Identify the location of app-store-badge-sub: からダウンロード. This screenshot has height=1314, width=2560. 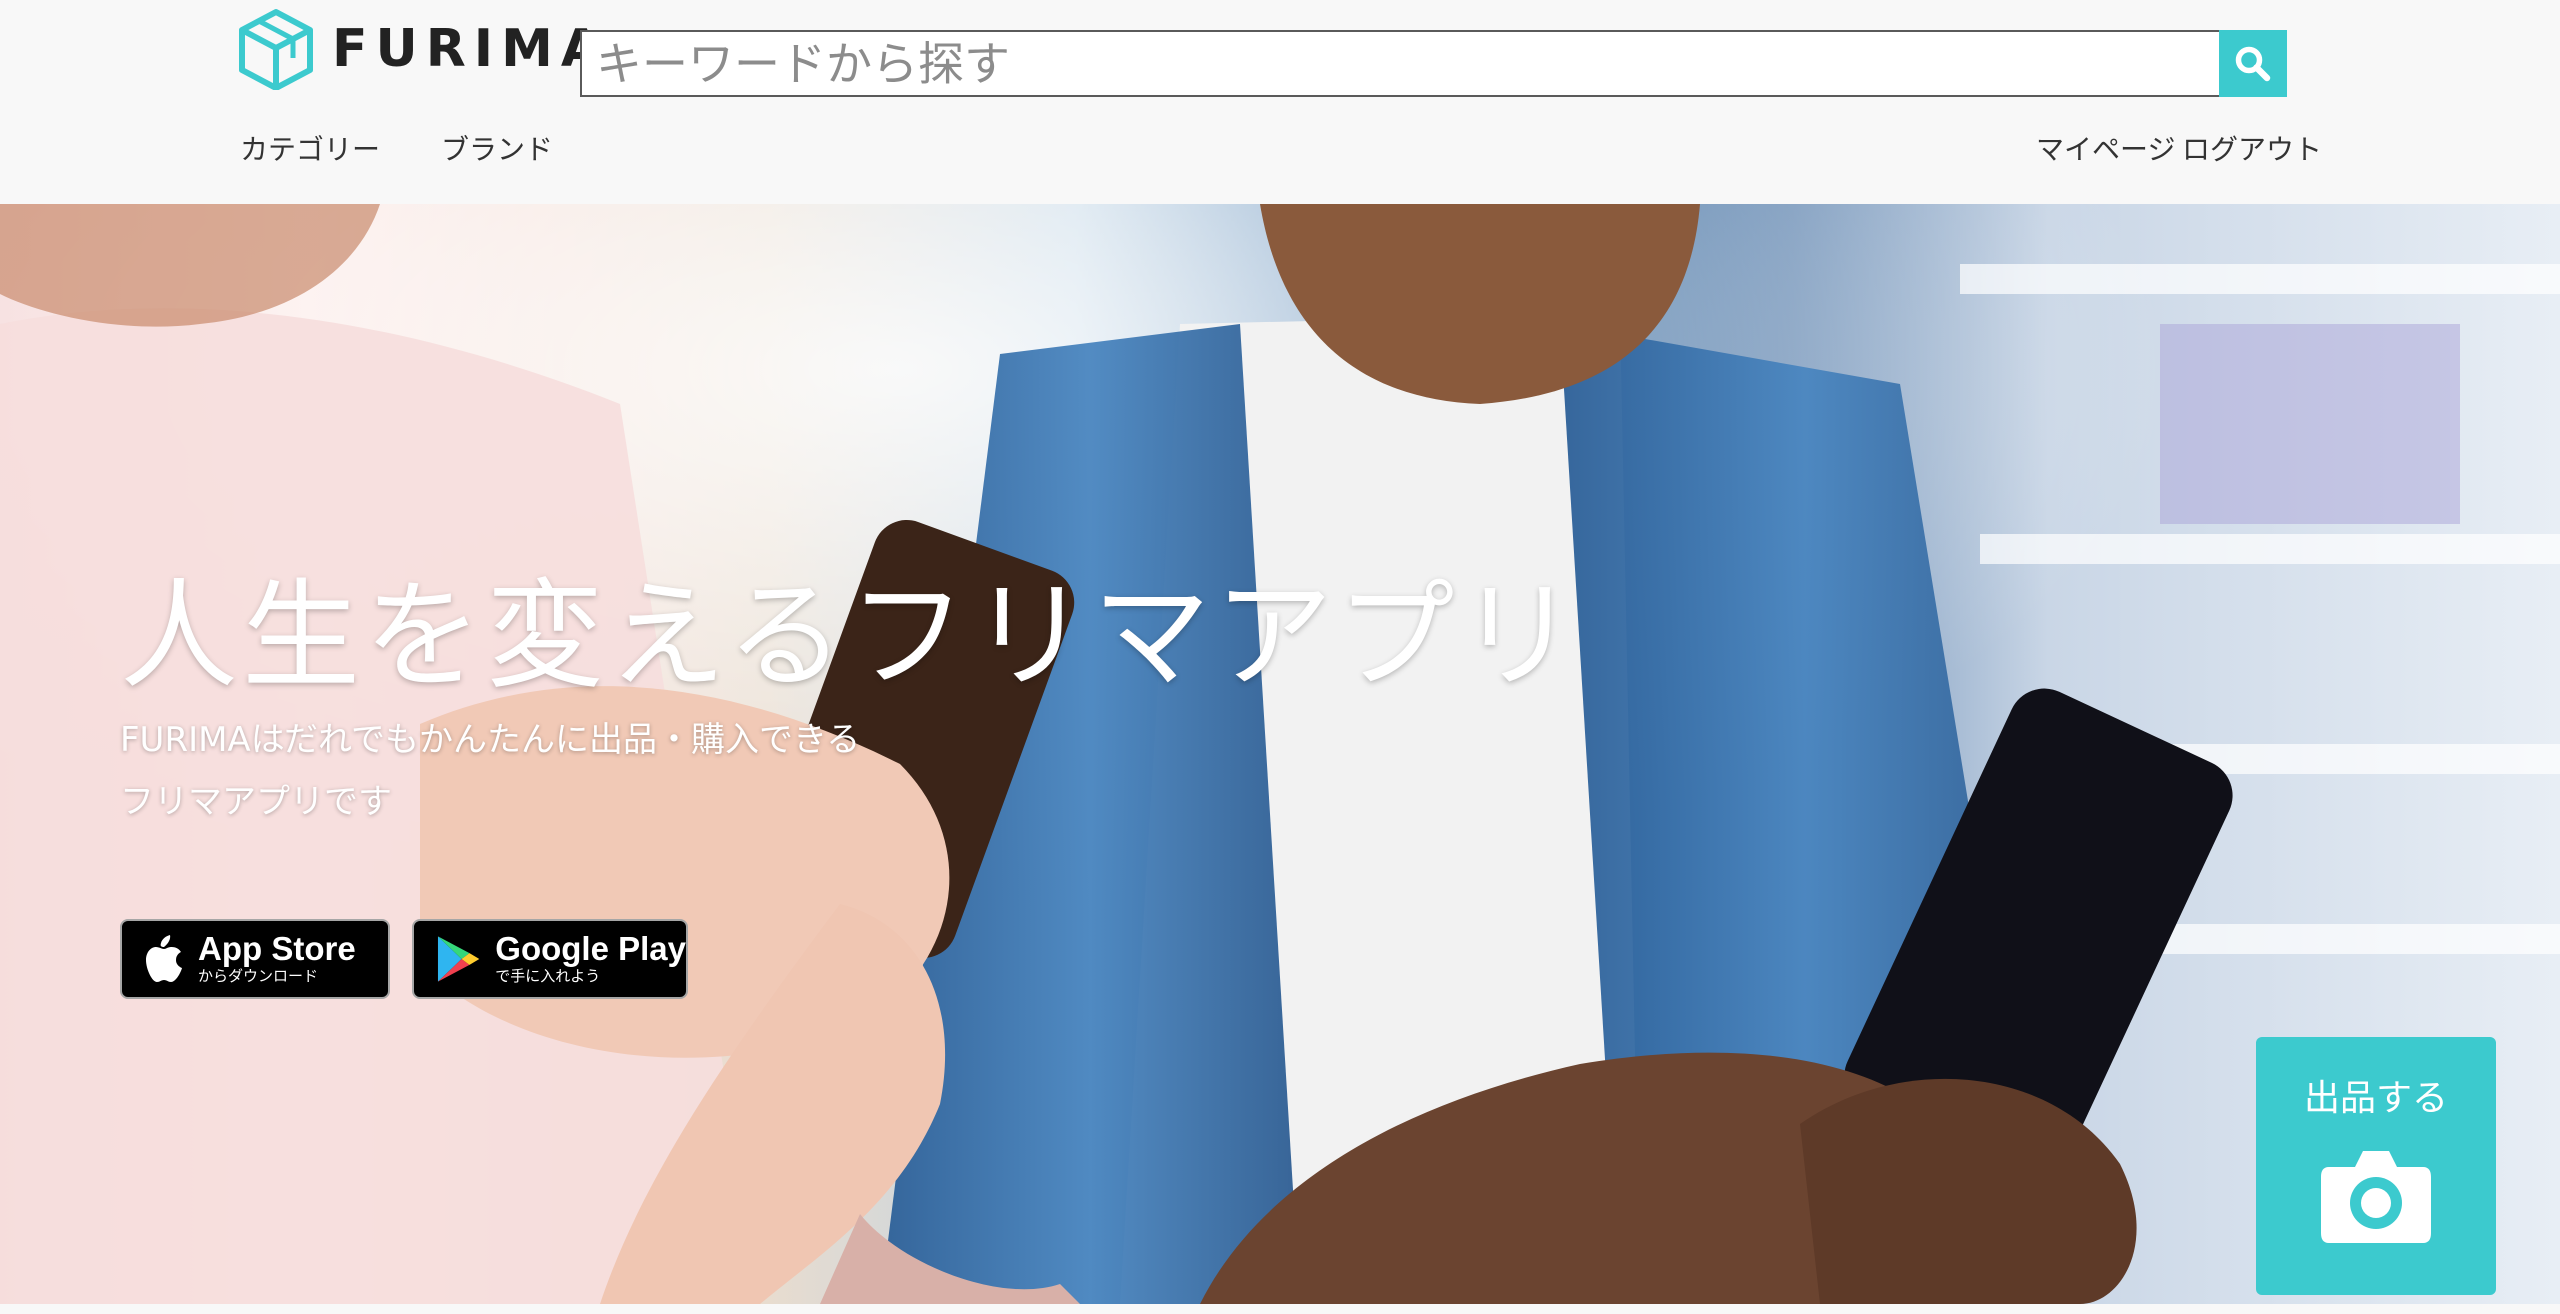
(258, 976).